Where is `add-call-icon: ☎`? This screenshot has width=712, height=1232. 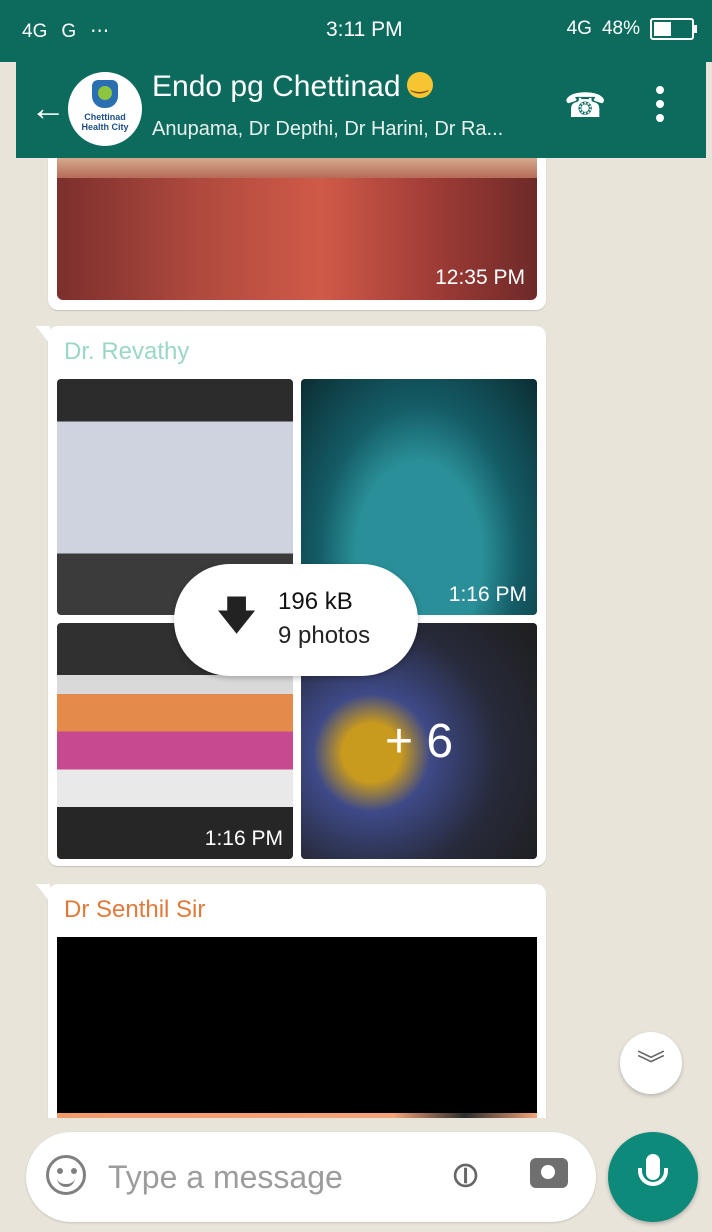
add-call-icon: ☎ is located at coordinates (585, 106).